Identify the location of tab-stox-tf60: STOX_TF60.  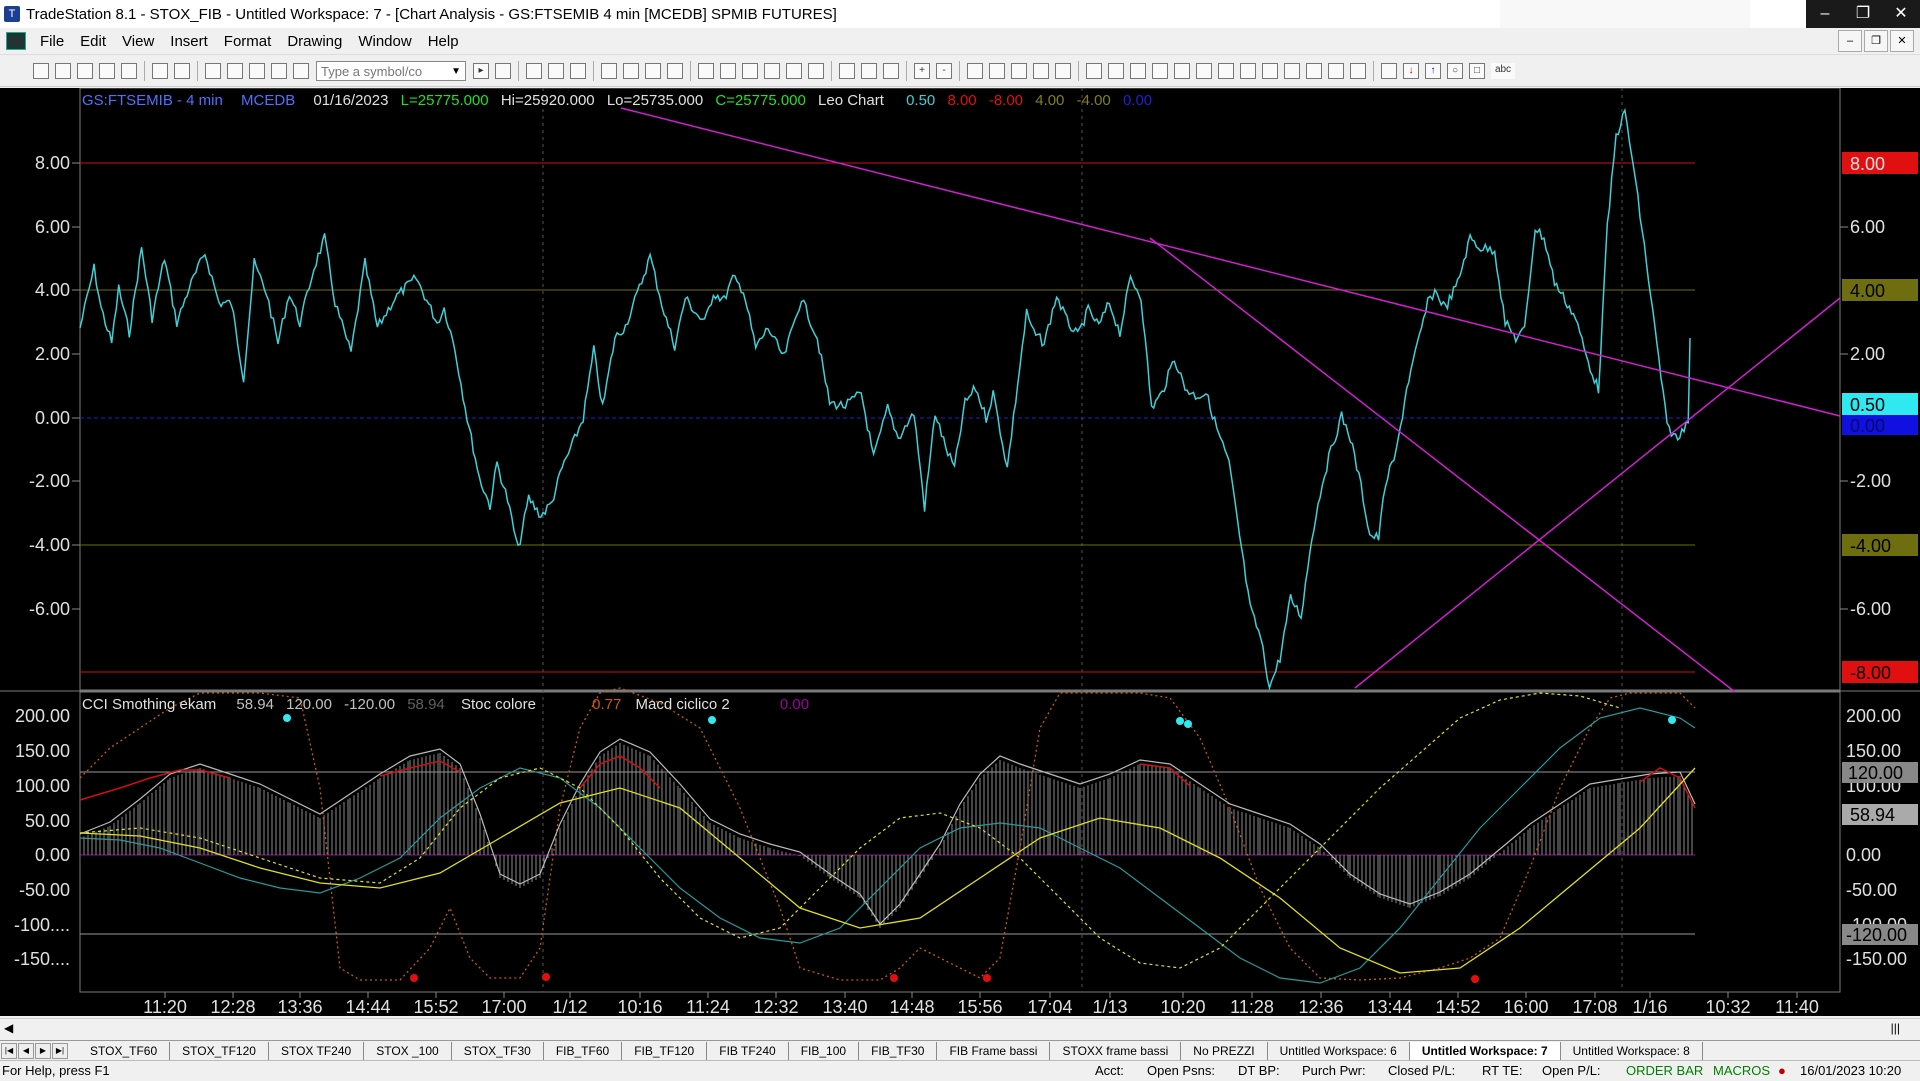
(124, 1051).